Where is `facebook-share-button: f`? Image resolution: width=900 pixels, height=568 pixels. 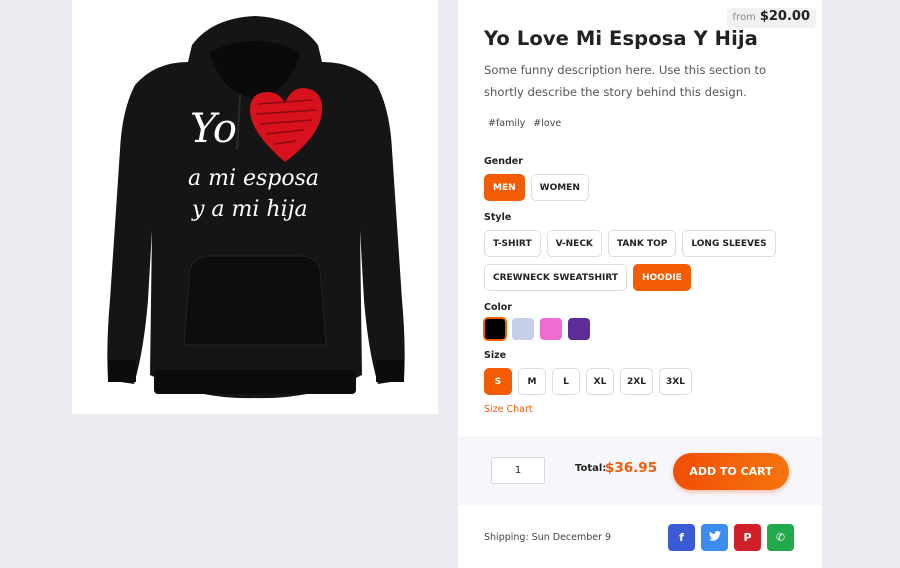 facebook-share-button: f is located at coordinates (681, 537).